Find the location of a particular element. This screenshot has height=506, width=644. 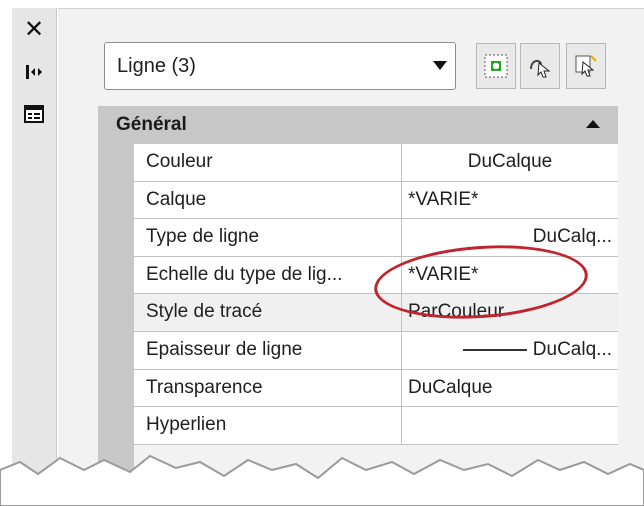

property-label: Calque is located at coordinates (268, 200).